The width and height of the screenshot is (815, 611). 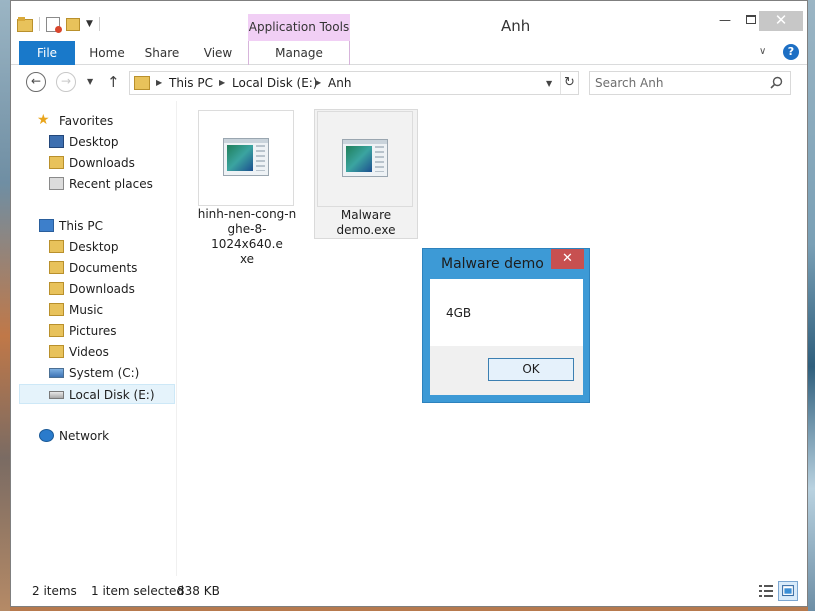 I want to click on address-bar: ▶ This PC ▶ Local Disk (E:) ▶ Anh ▼ ↻, so click(x=354, y=83).